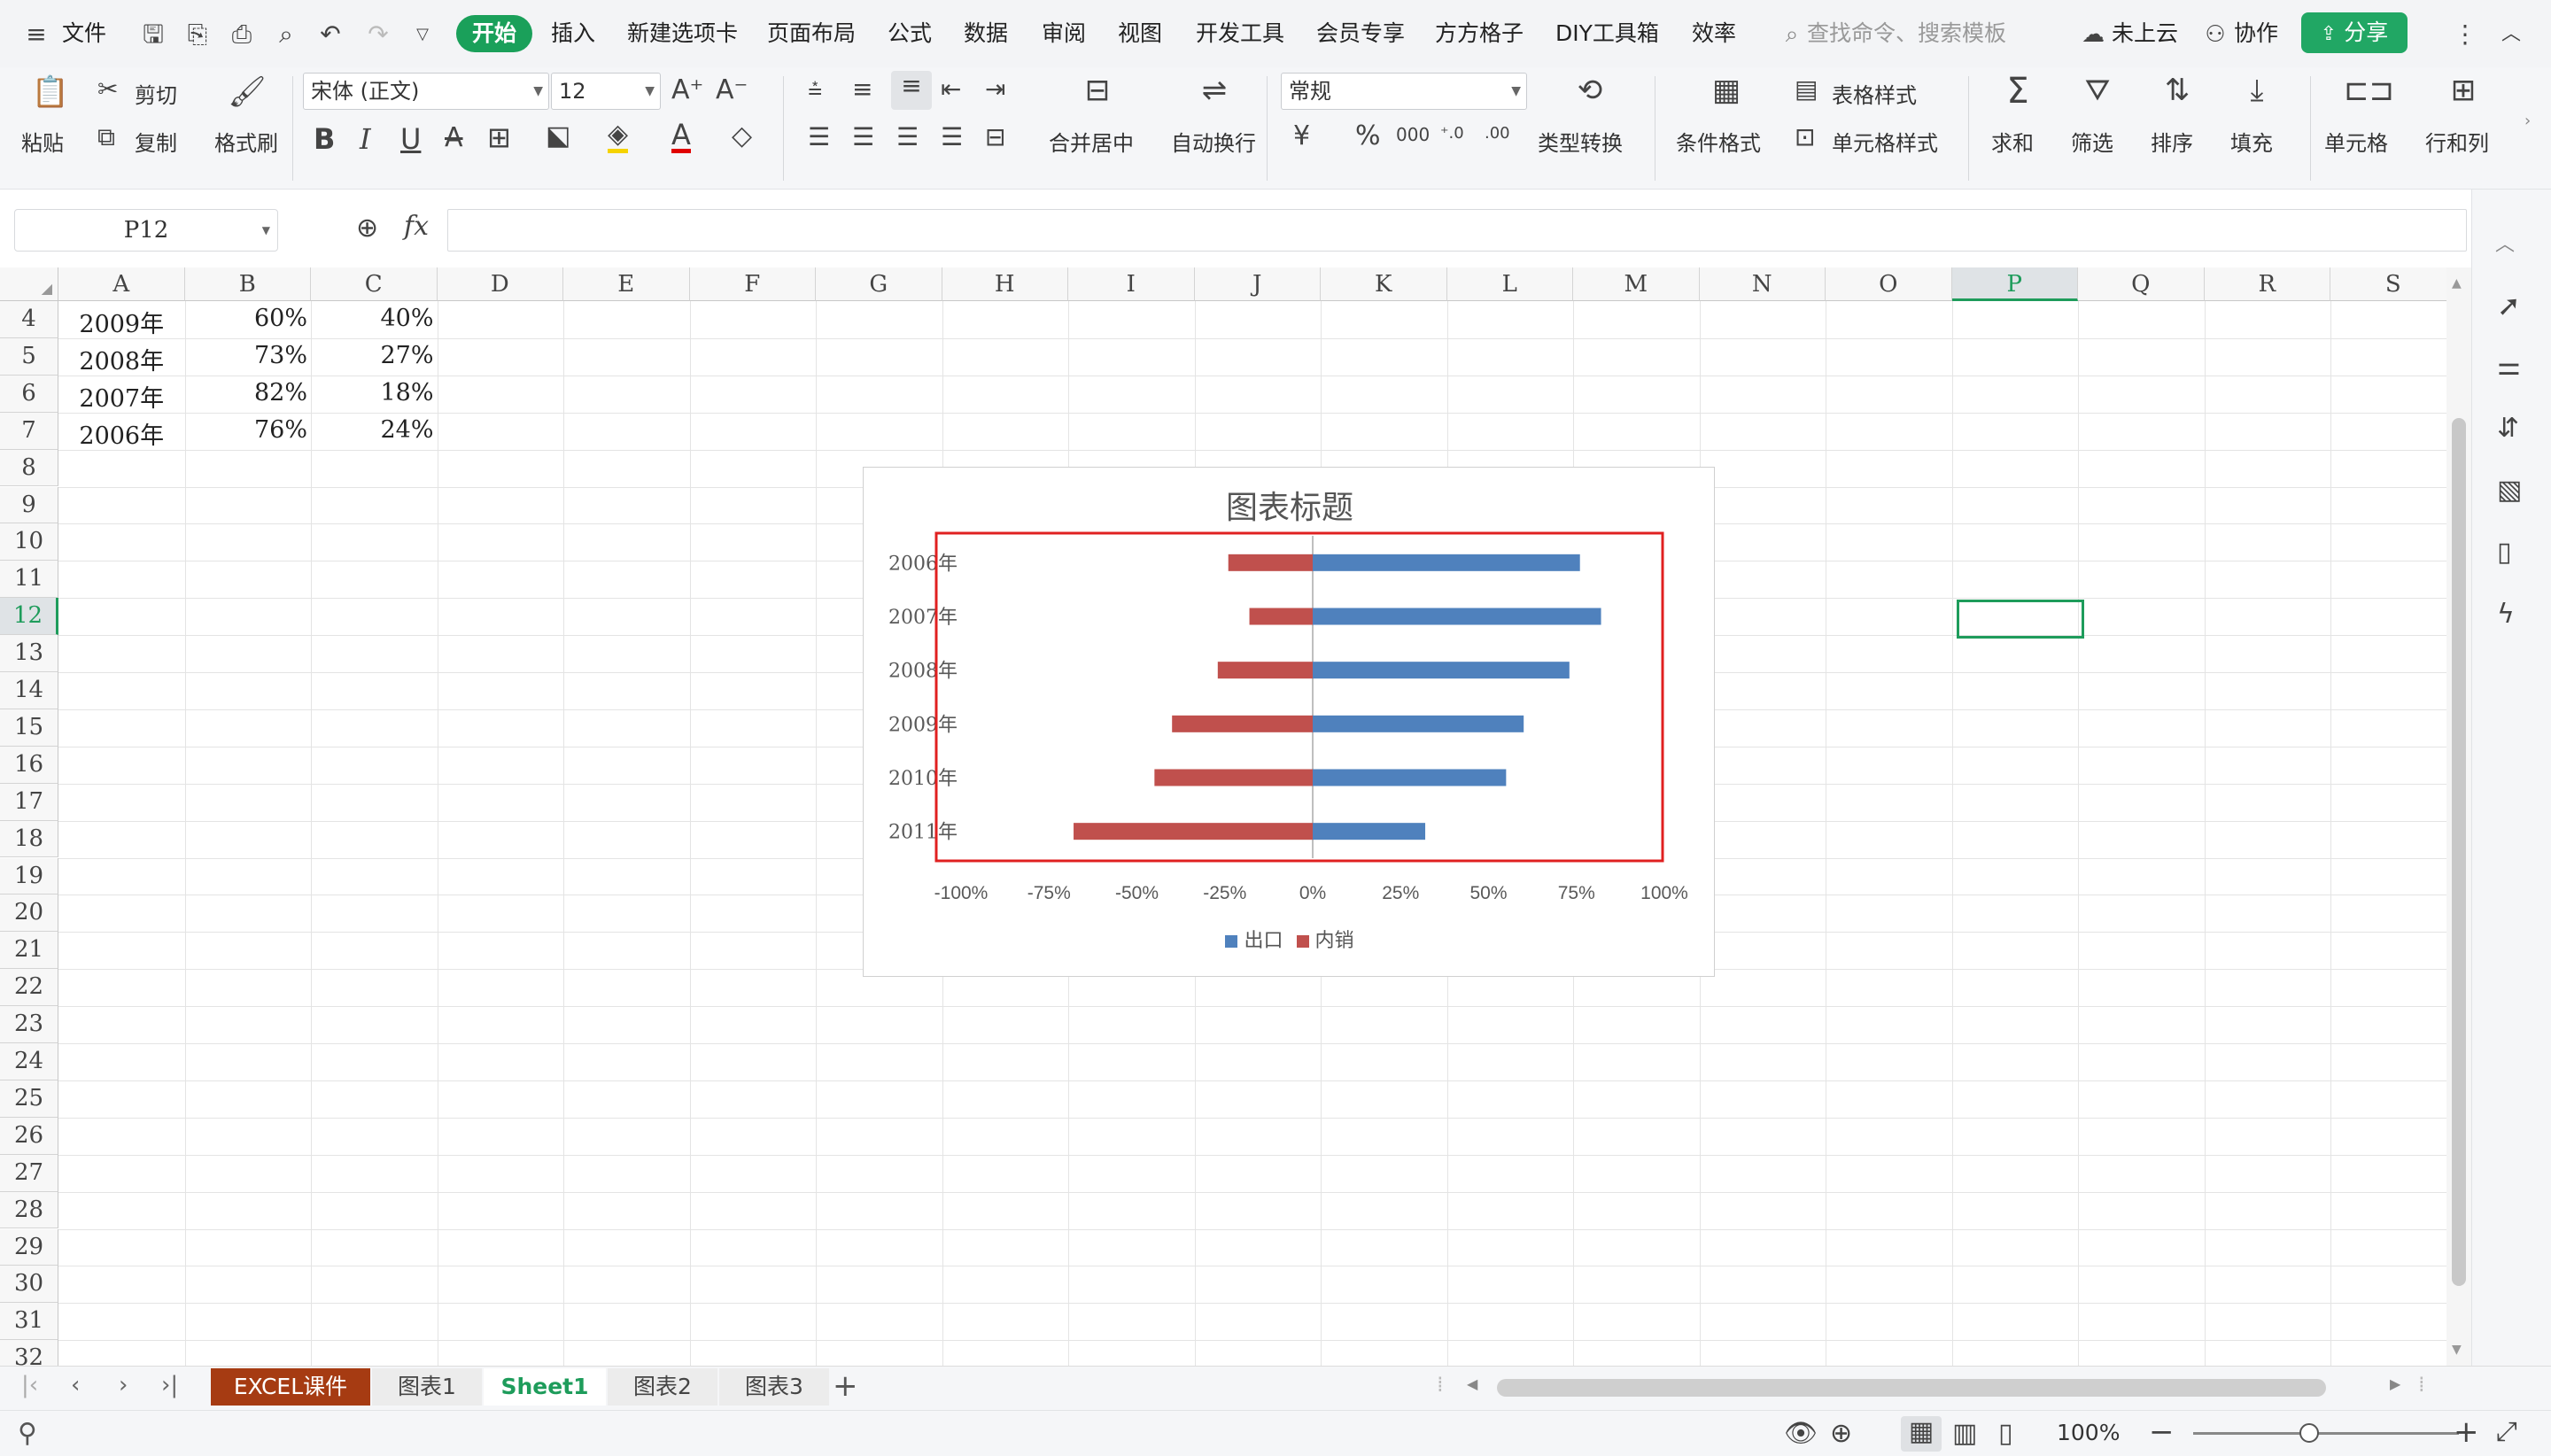 Image resolution: width=2551 pixels, height=1456 pixels. I want to click on panel-collapse-icon: ︿, so click(2505, 243).